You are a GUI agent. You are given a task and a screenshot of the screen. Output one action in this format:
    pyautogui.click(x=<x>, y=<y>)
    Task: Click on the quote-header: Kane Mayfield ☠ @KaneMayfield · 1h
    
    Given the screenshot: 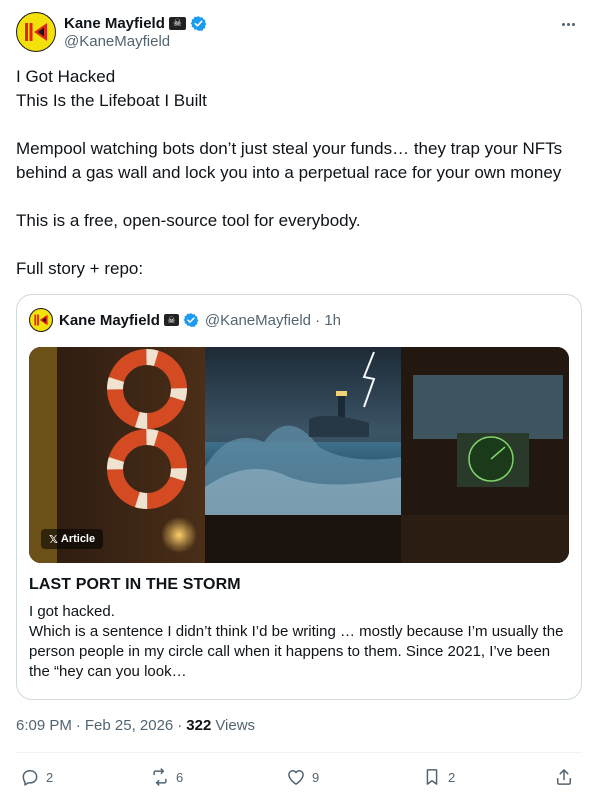 What is the action you would take?
    pyautogui.click(x=185, y=320)
    